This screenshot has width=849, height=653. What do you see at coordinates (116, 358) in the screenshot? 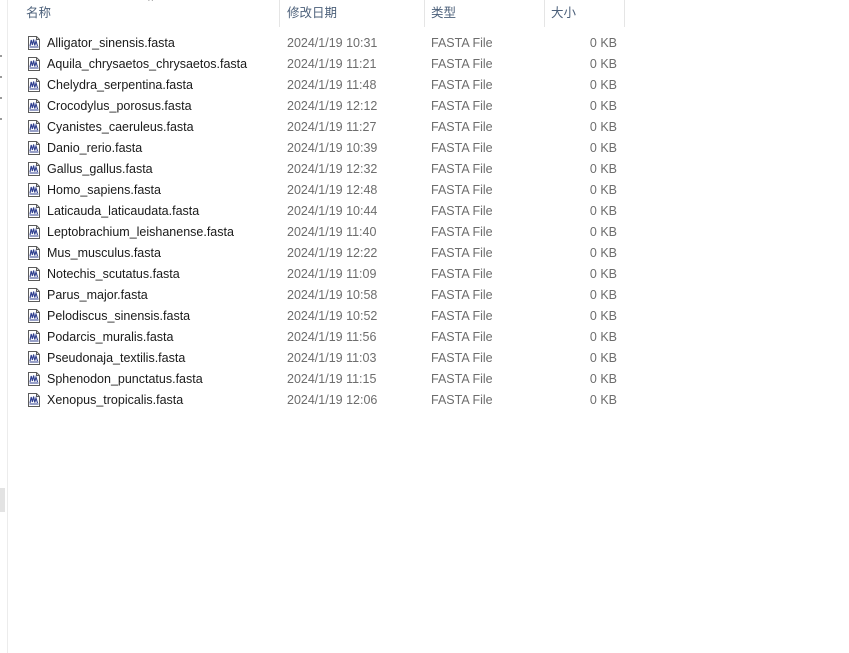
I see `file-name: Pseudonaja_textilis.fasta` at bounding box center [116, 358].